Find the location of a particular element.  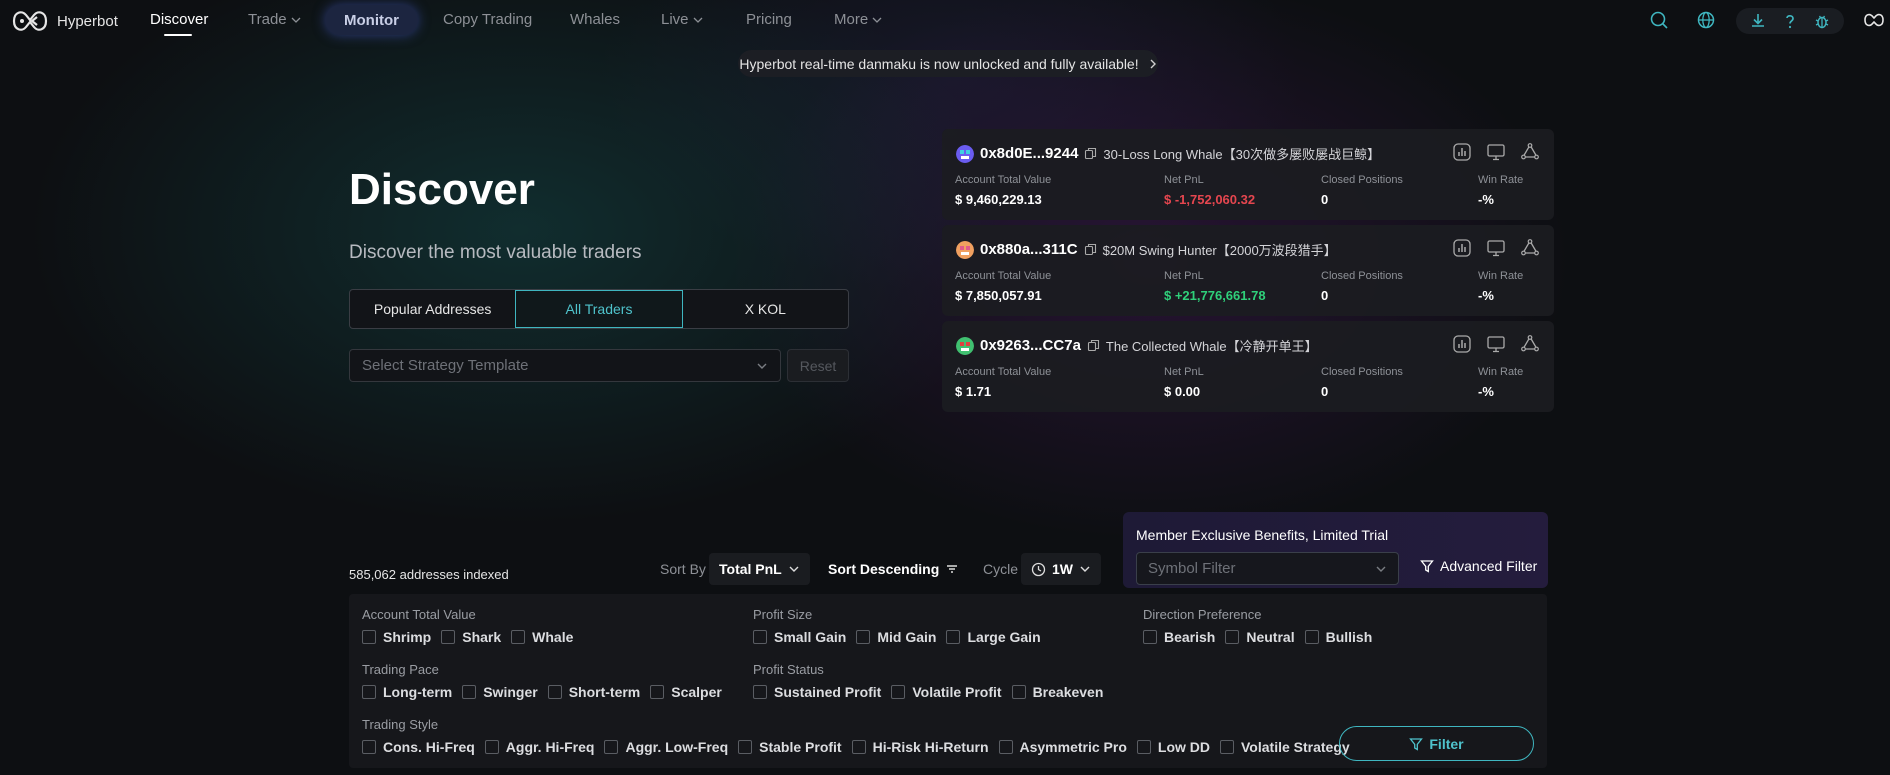

filter-option: Short-term is located at coordinates (593, 692).